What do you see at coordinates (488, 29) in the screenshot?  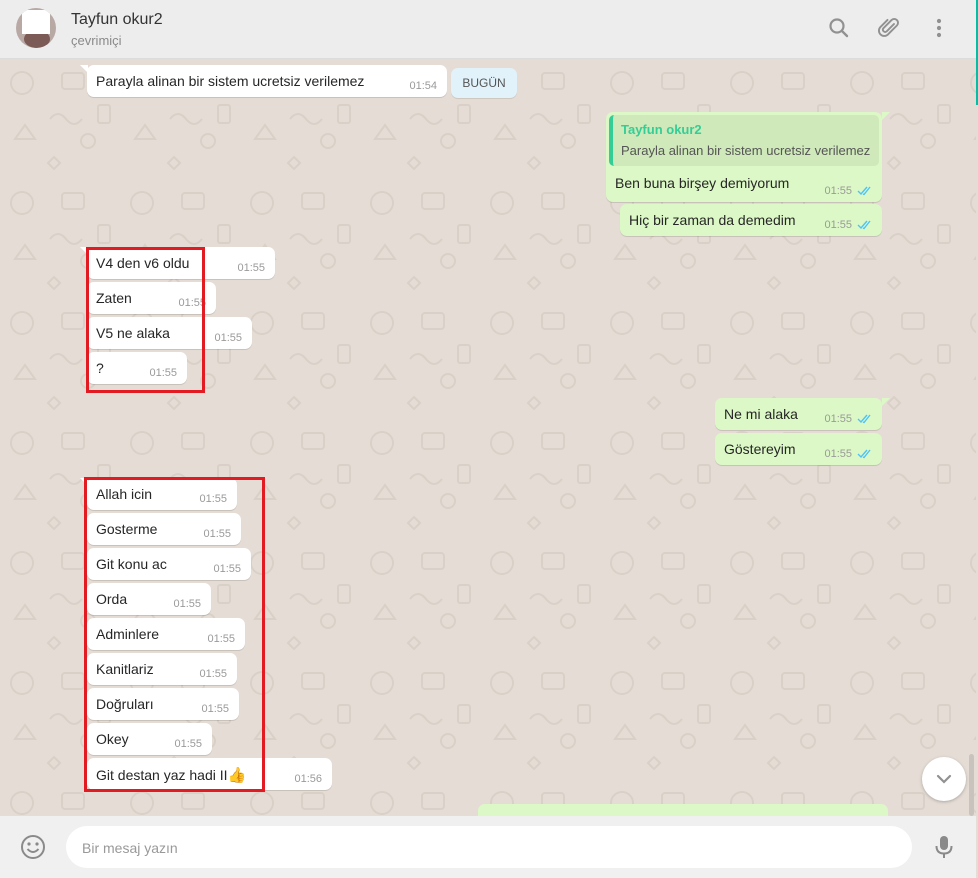 I see `chat-header: Tayfun okur2 çevrimiçi` at bounding box center [488, 29].